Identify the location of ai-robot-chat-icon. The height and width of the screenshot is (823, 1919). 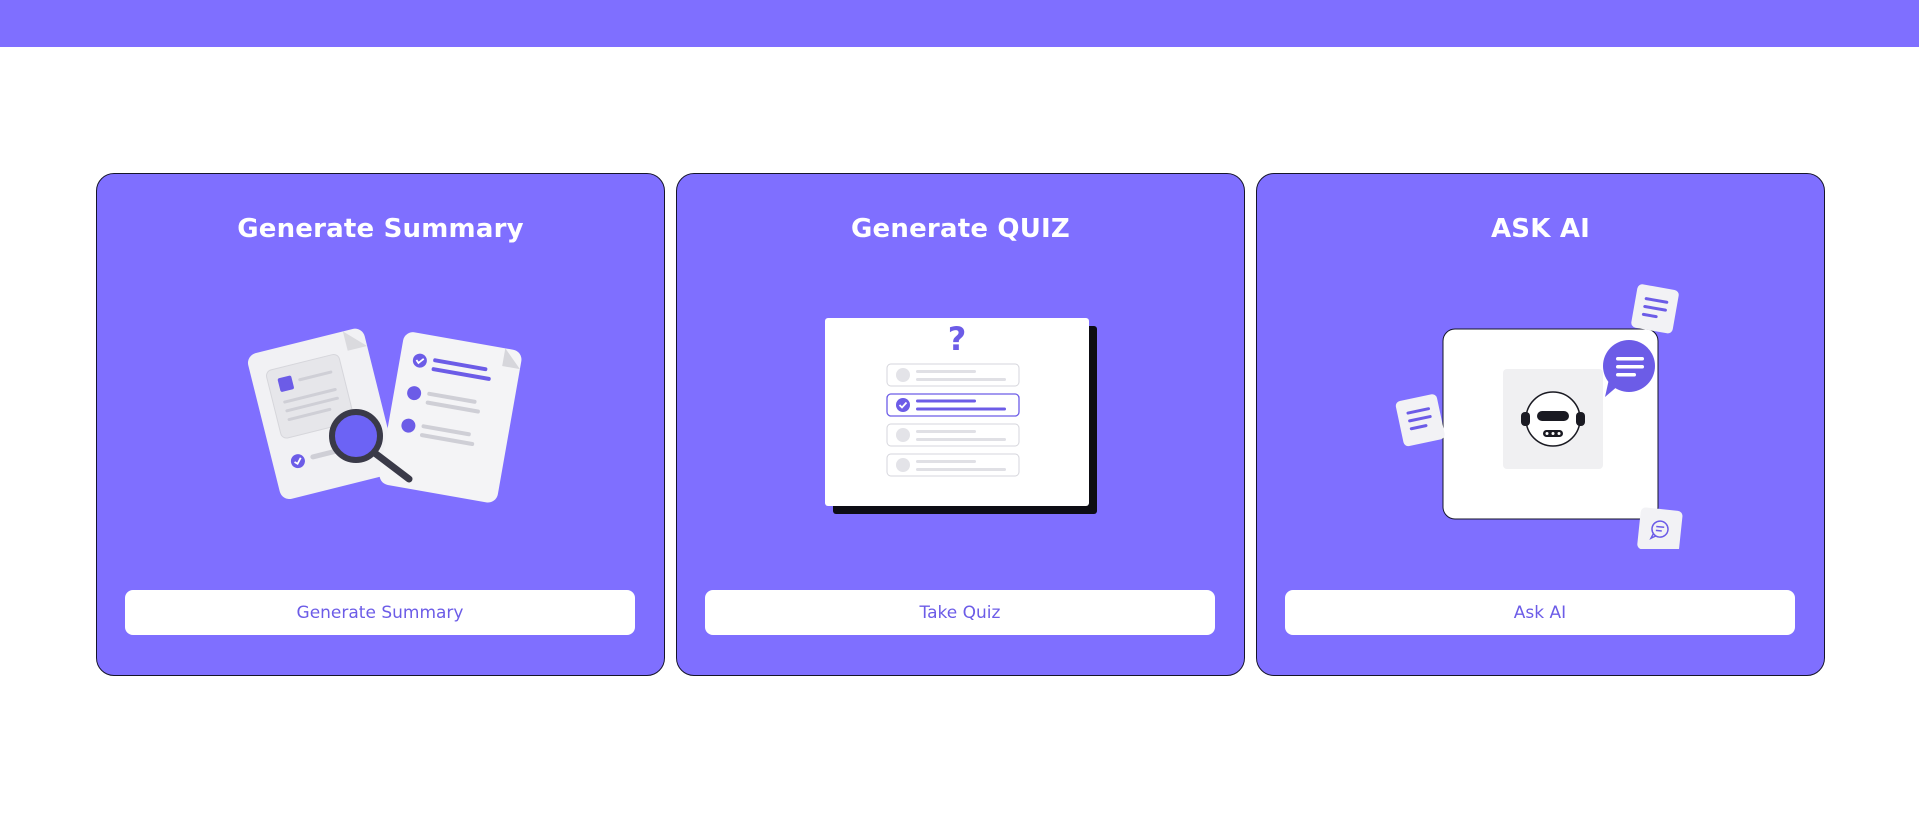
(1538, 416).